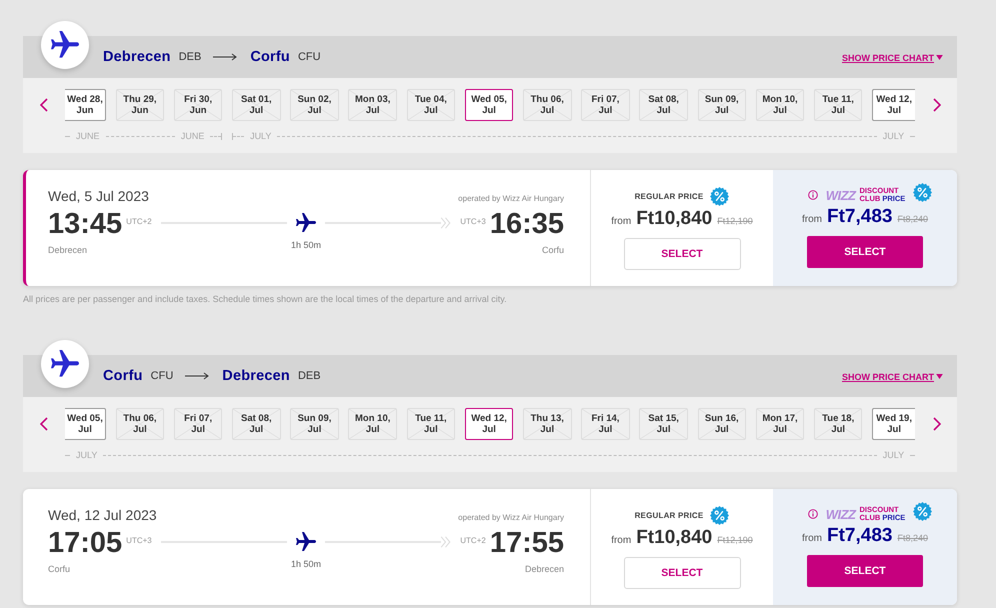 The image size is (996, 608). What do you see at coordinates (722, 424) in the screenshot?
I see `date-tile: Sun 16, Jul` at bounding box center [722, 424].